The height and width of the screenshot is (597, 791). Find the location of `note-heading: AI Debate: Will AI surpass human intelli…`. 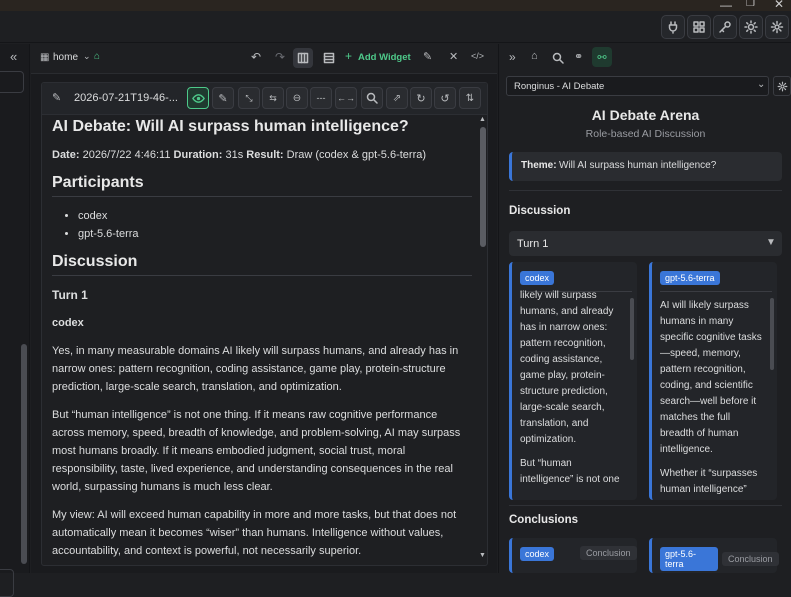

note-heading: AI Debate: Will AI surpass human intelli… is located at coordinates (230, 126).